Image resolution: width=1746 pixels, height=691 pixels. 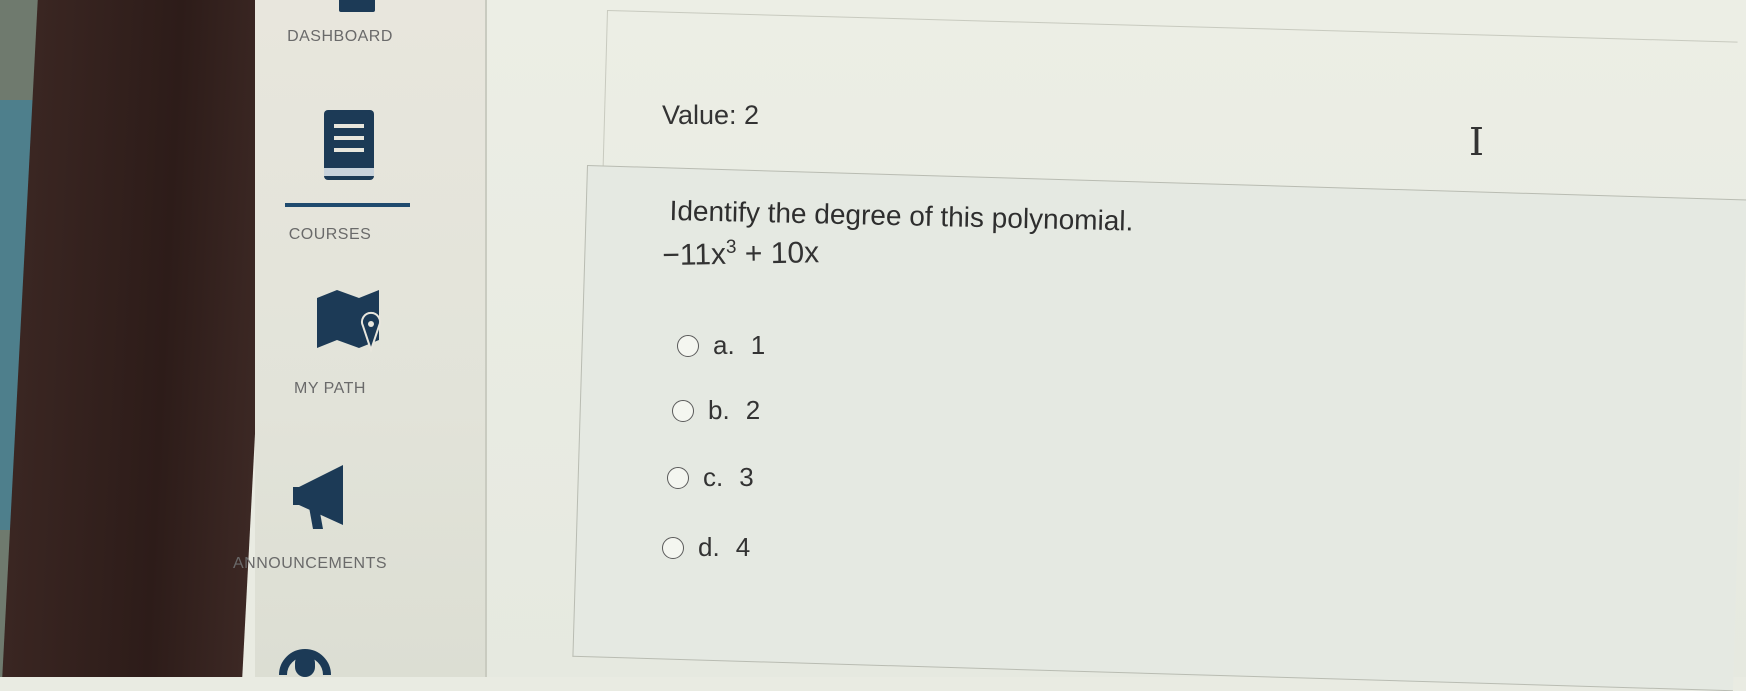 I want to click on sidebar-item-dashboard: DASHBOARD, so click(x=370, y=30).